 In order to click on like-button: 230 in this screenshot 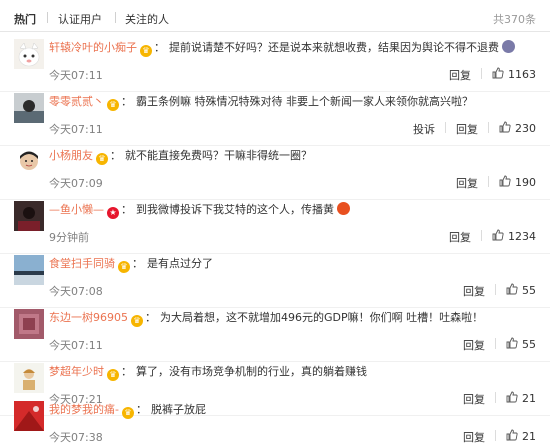, I will do `click(517, 128)`.